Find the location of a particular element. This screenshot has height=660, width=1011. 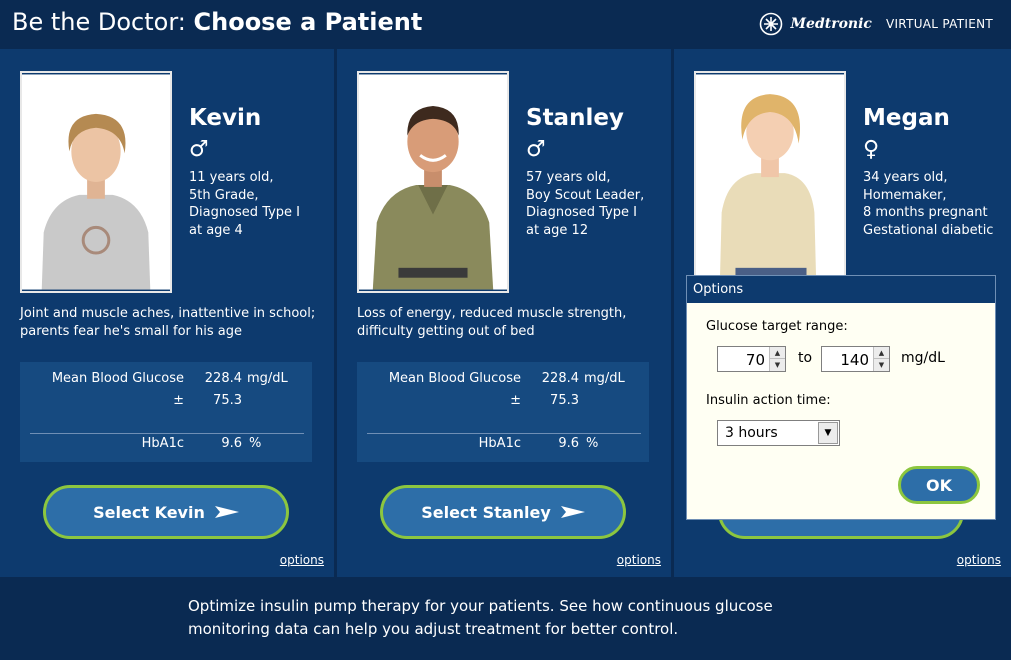

select-kevin-label: Select Kevin is located at coordinates (149, 512).